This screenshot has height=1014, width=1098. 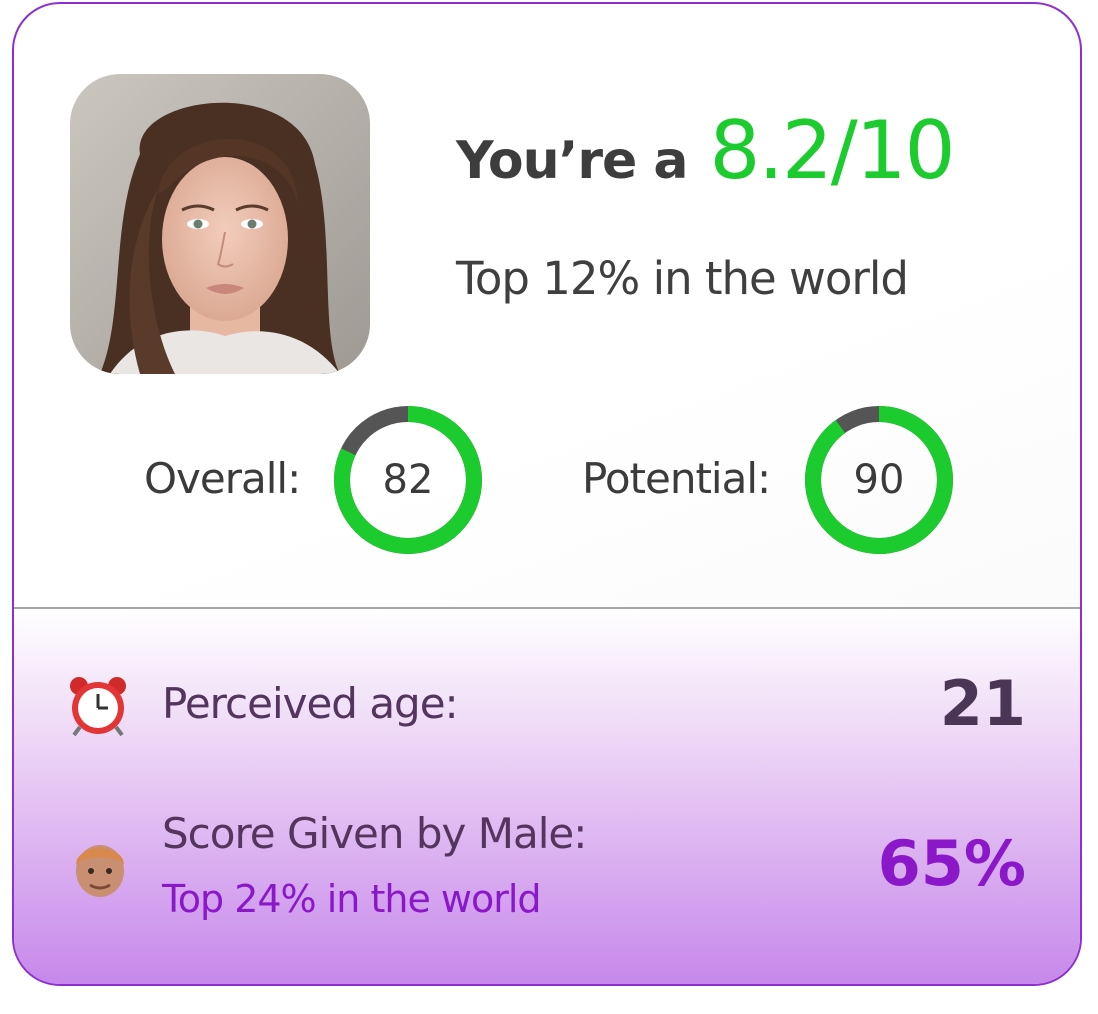 What do you see at coordinates (682, 278) in the screenshot?
I see `world-rank-text: Top 12% in the world` at bounding box center [682, 278].